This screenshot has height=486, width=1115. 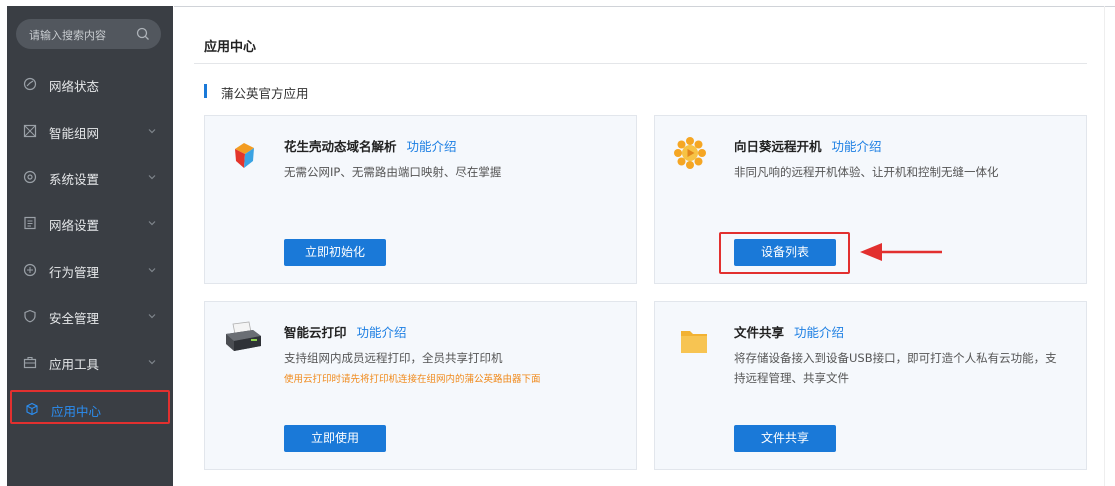 What do you see at coordinates (32, 409) in the screenshot?
I see `cube-icon` at bounding box center [32, 409].